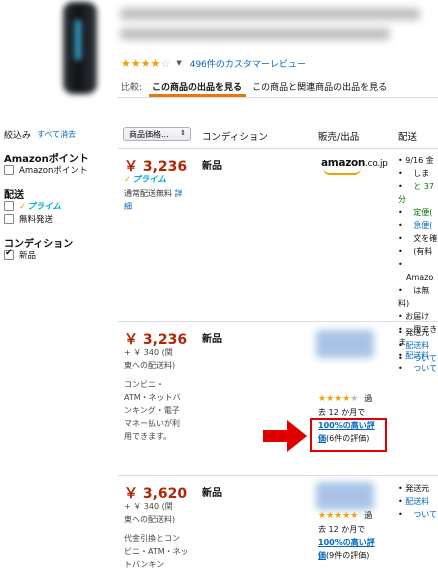 This screenshot has width=438, height=574. I want to click on tab-related-item-offers: この商品と関連商品の出品を見る, so click(319, 86).